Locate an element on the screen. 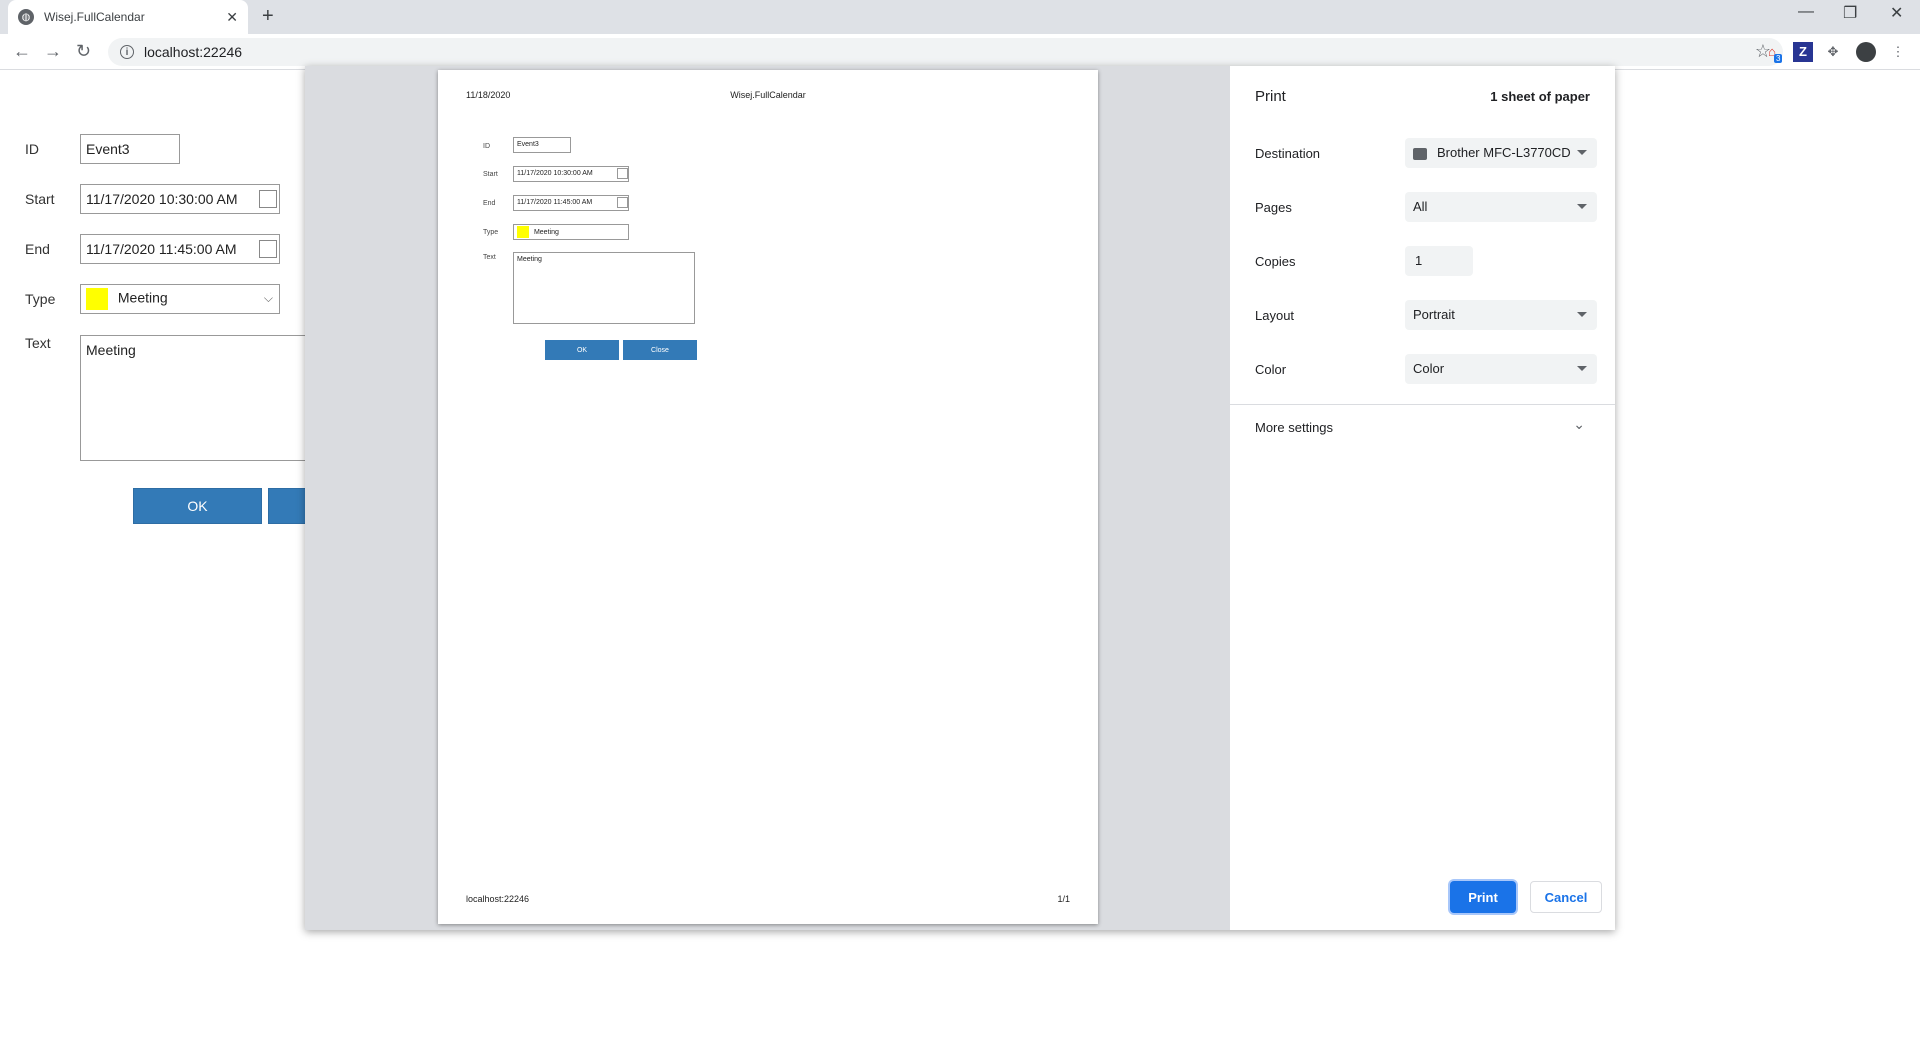 The image size is (1920, 1040). settings-divider is located at coordinates (1422, 404).